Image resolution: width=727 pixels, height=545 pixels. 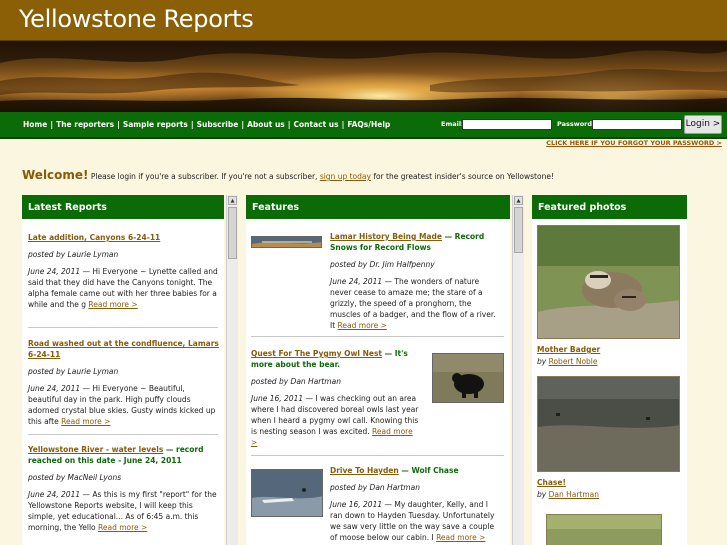 I want to click on photo-caption-link: Chase!, so click(x=551, y=482).